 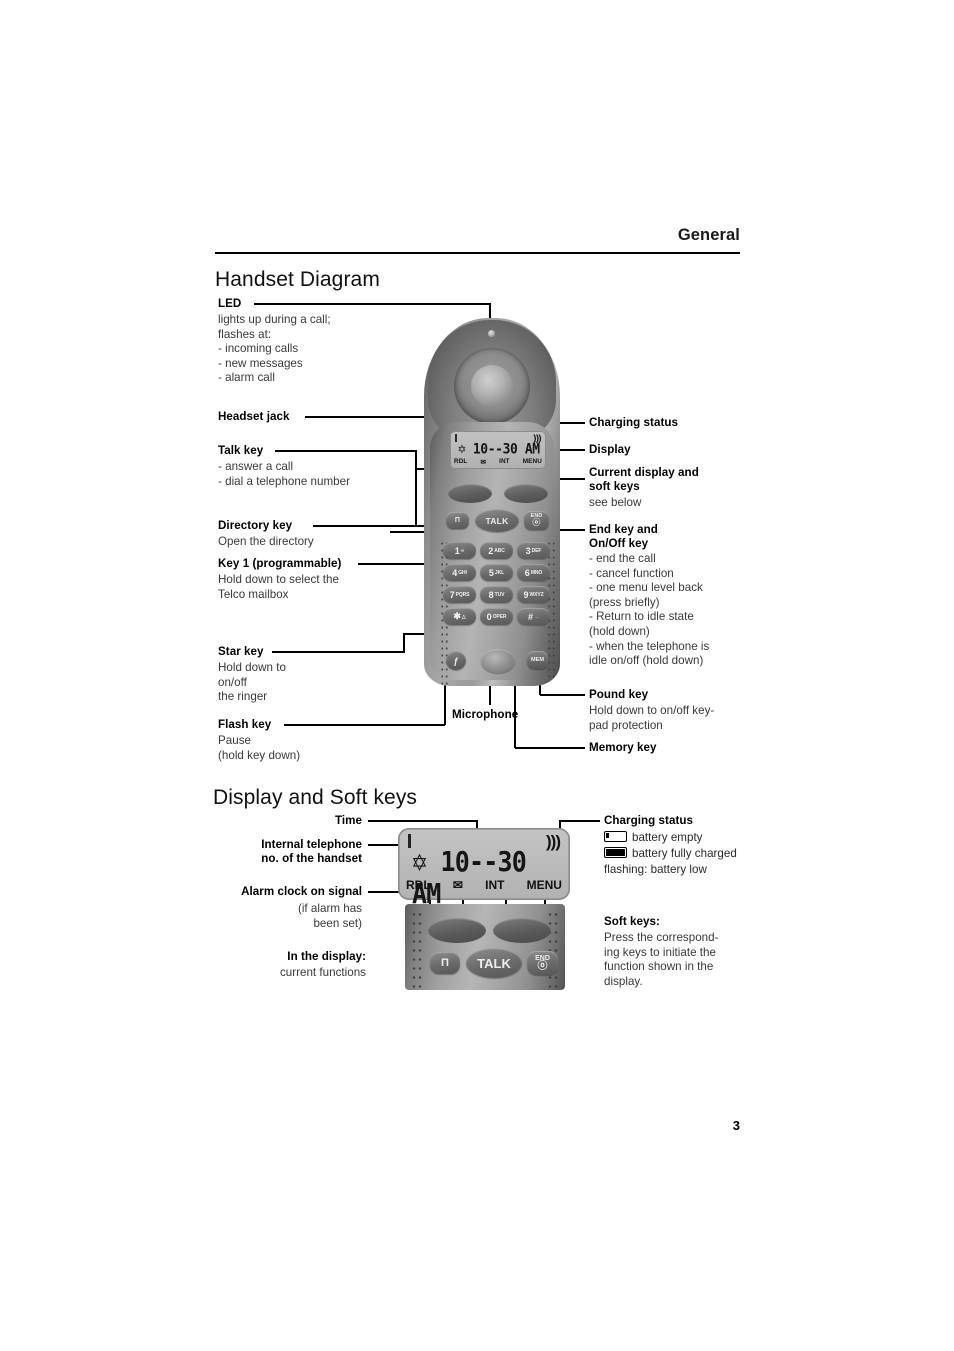 I want to click on key-✱: ✱ △, so click(x=459, y=616).